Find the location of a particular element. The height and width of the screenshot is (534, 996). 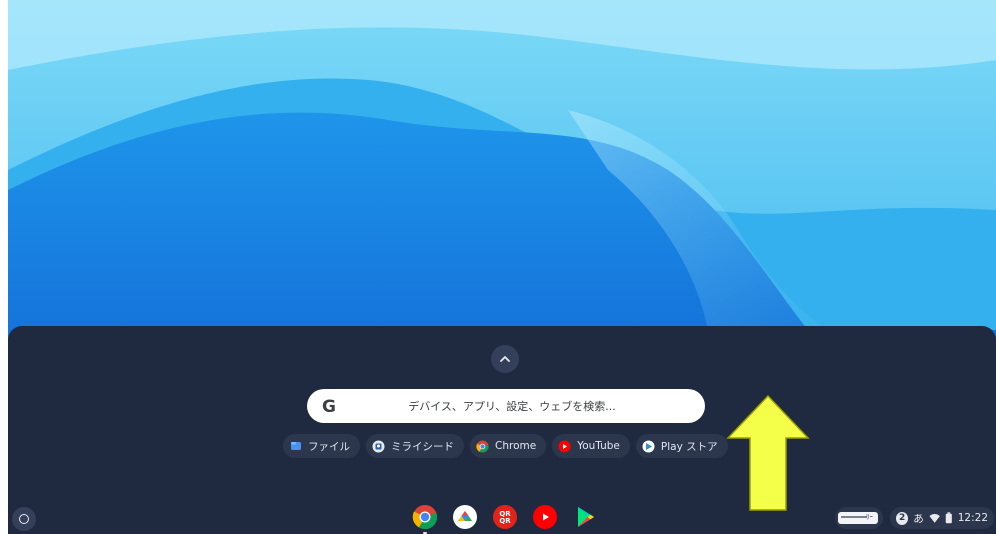

shelf-google-home is located at coordinates (465, 517).